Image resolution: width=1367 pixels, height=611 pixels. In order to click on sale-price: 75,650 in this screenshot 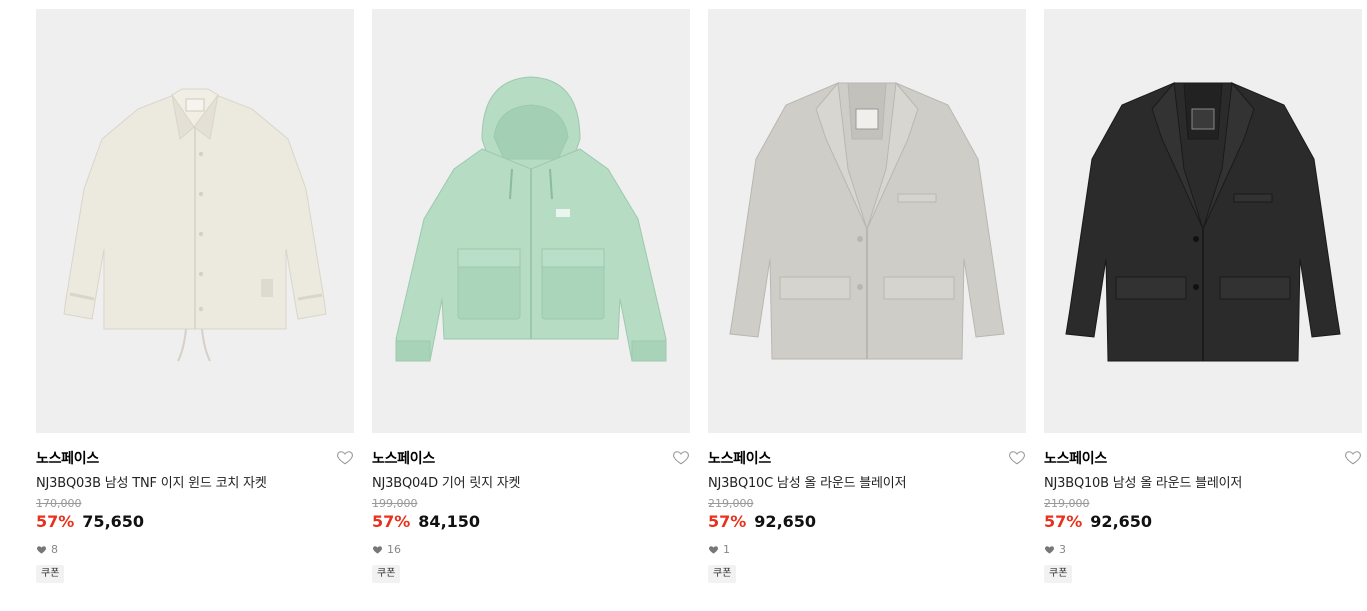, I will do `click(113, 521)`.